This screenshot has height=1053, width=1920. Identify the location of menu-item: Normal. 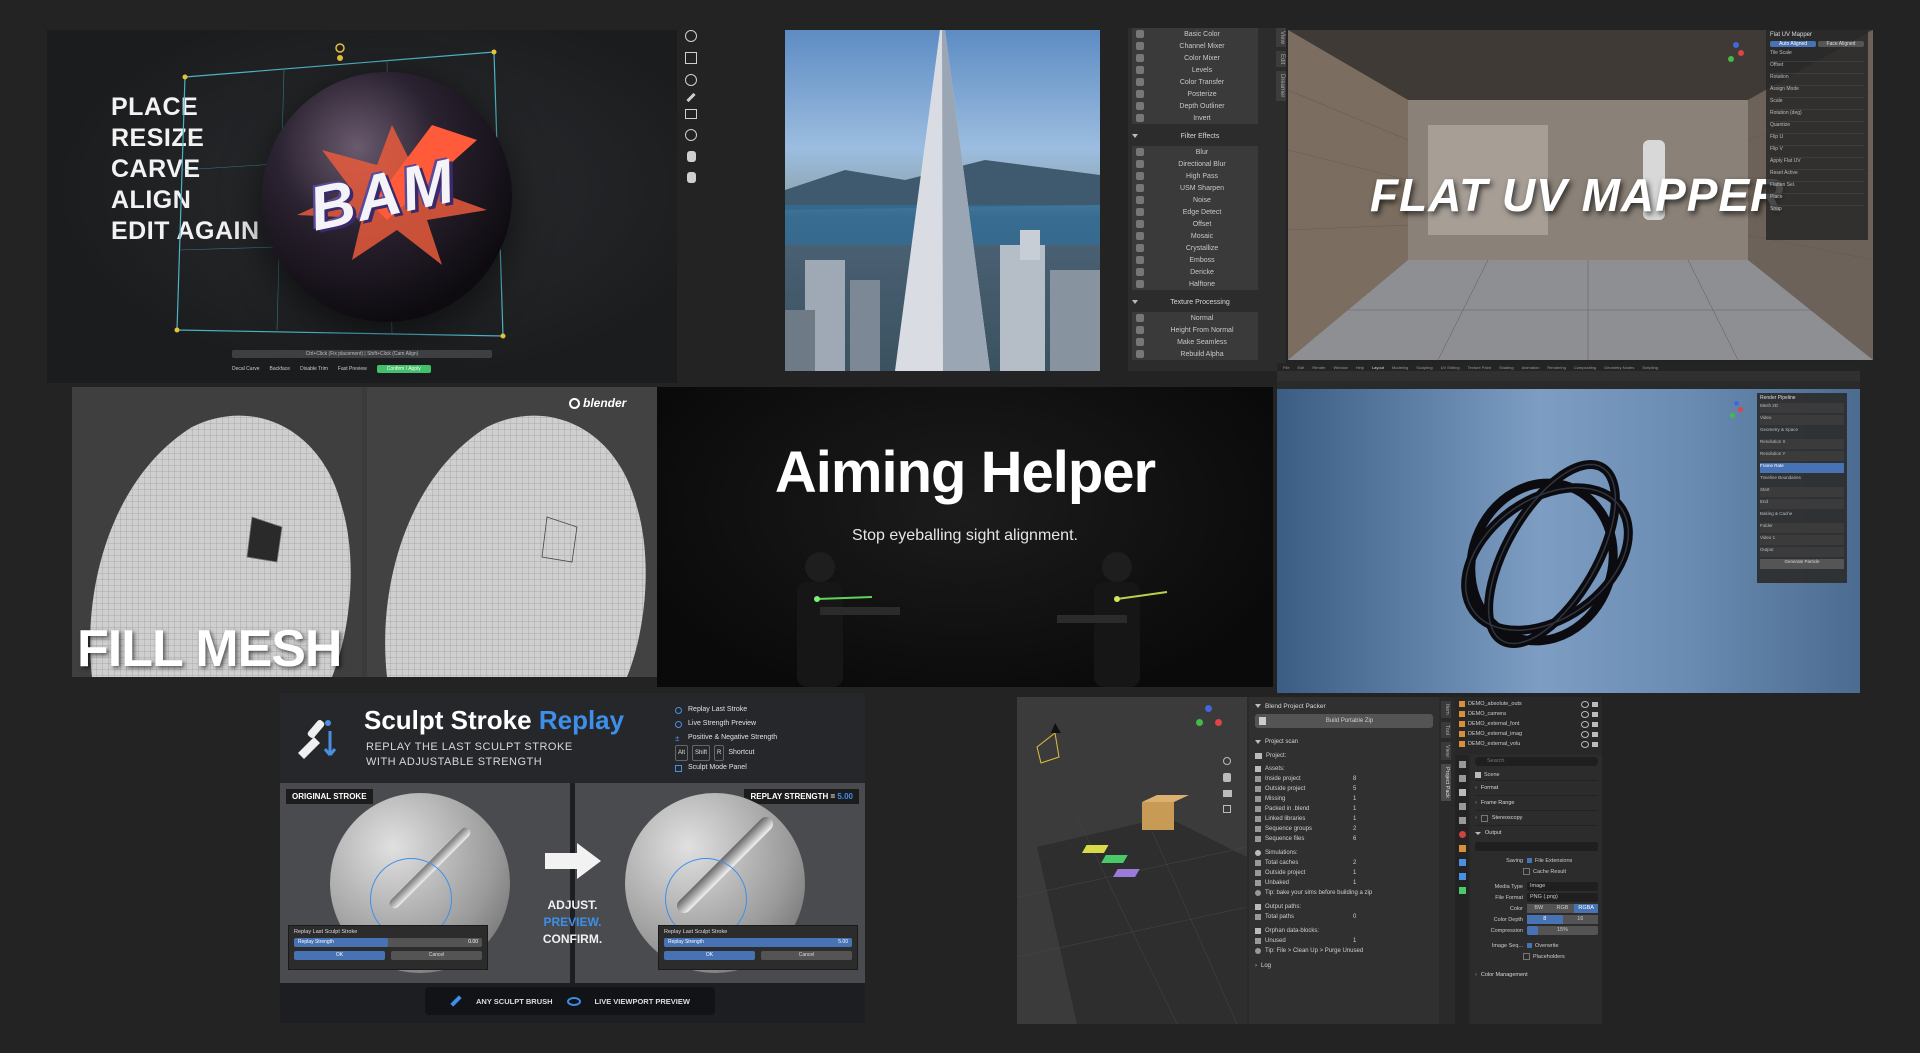
(1195, 318).